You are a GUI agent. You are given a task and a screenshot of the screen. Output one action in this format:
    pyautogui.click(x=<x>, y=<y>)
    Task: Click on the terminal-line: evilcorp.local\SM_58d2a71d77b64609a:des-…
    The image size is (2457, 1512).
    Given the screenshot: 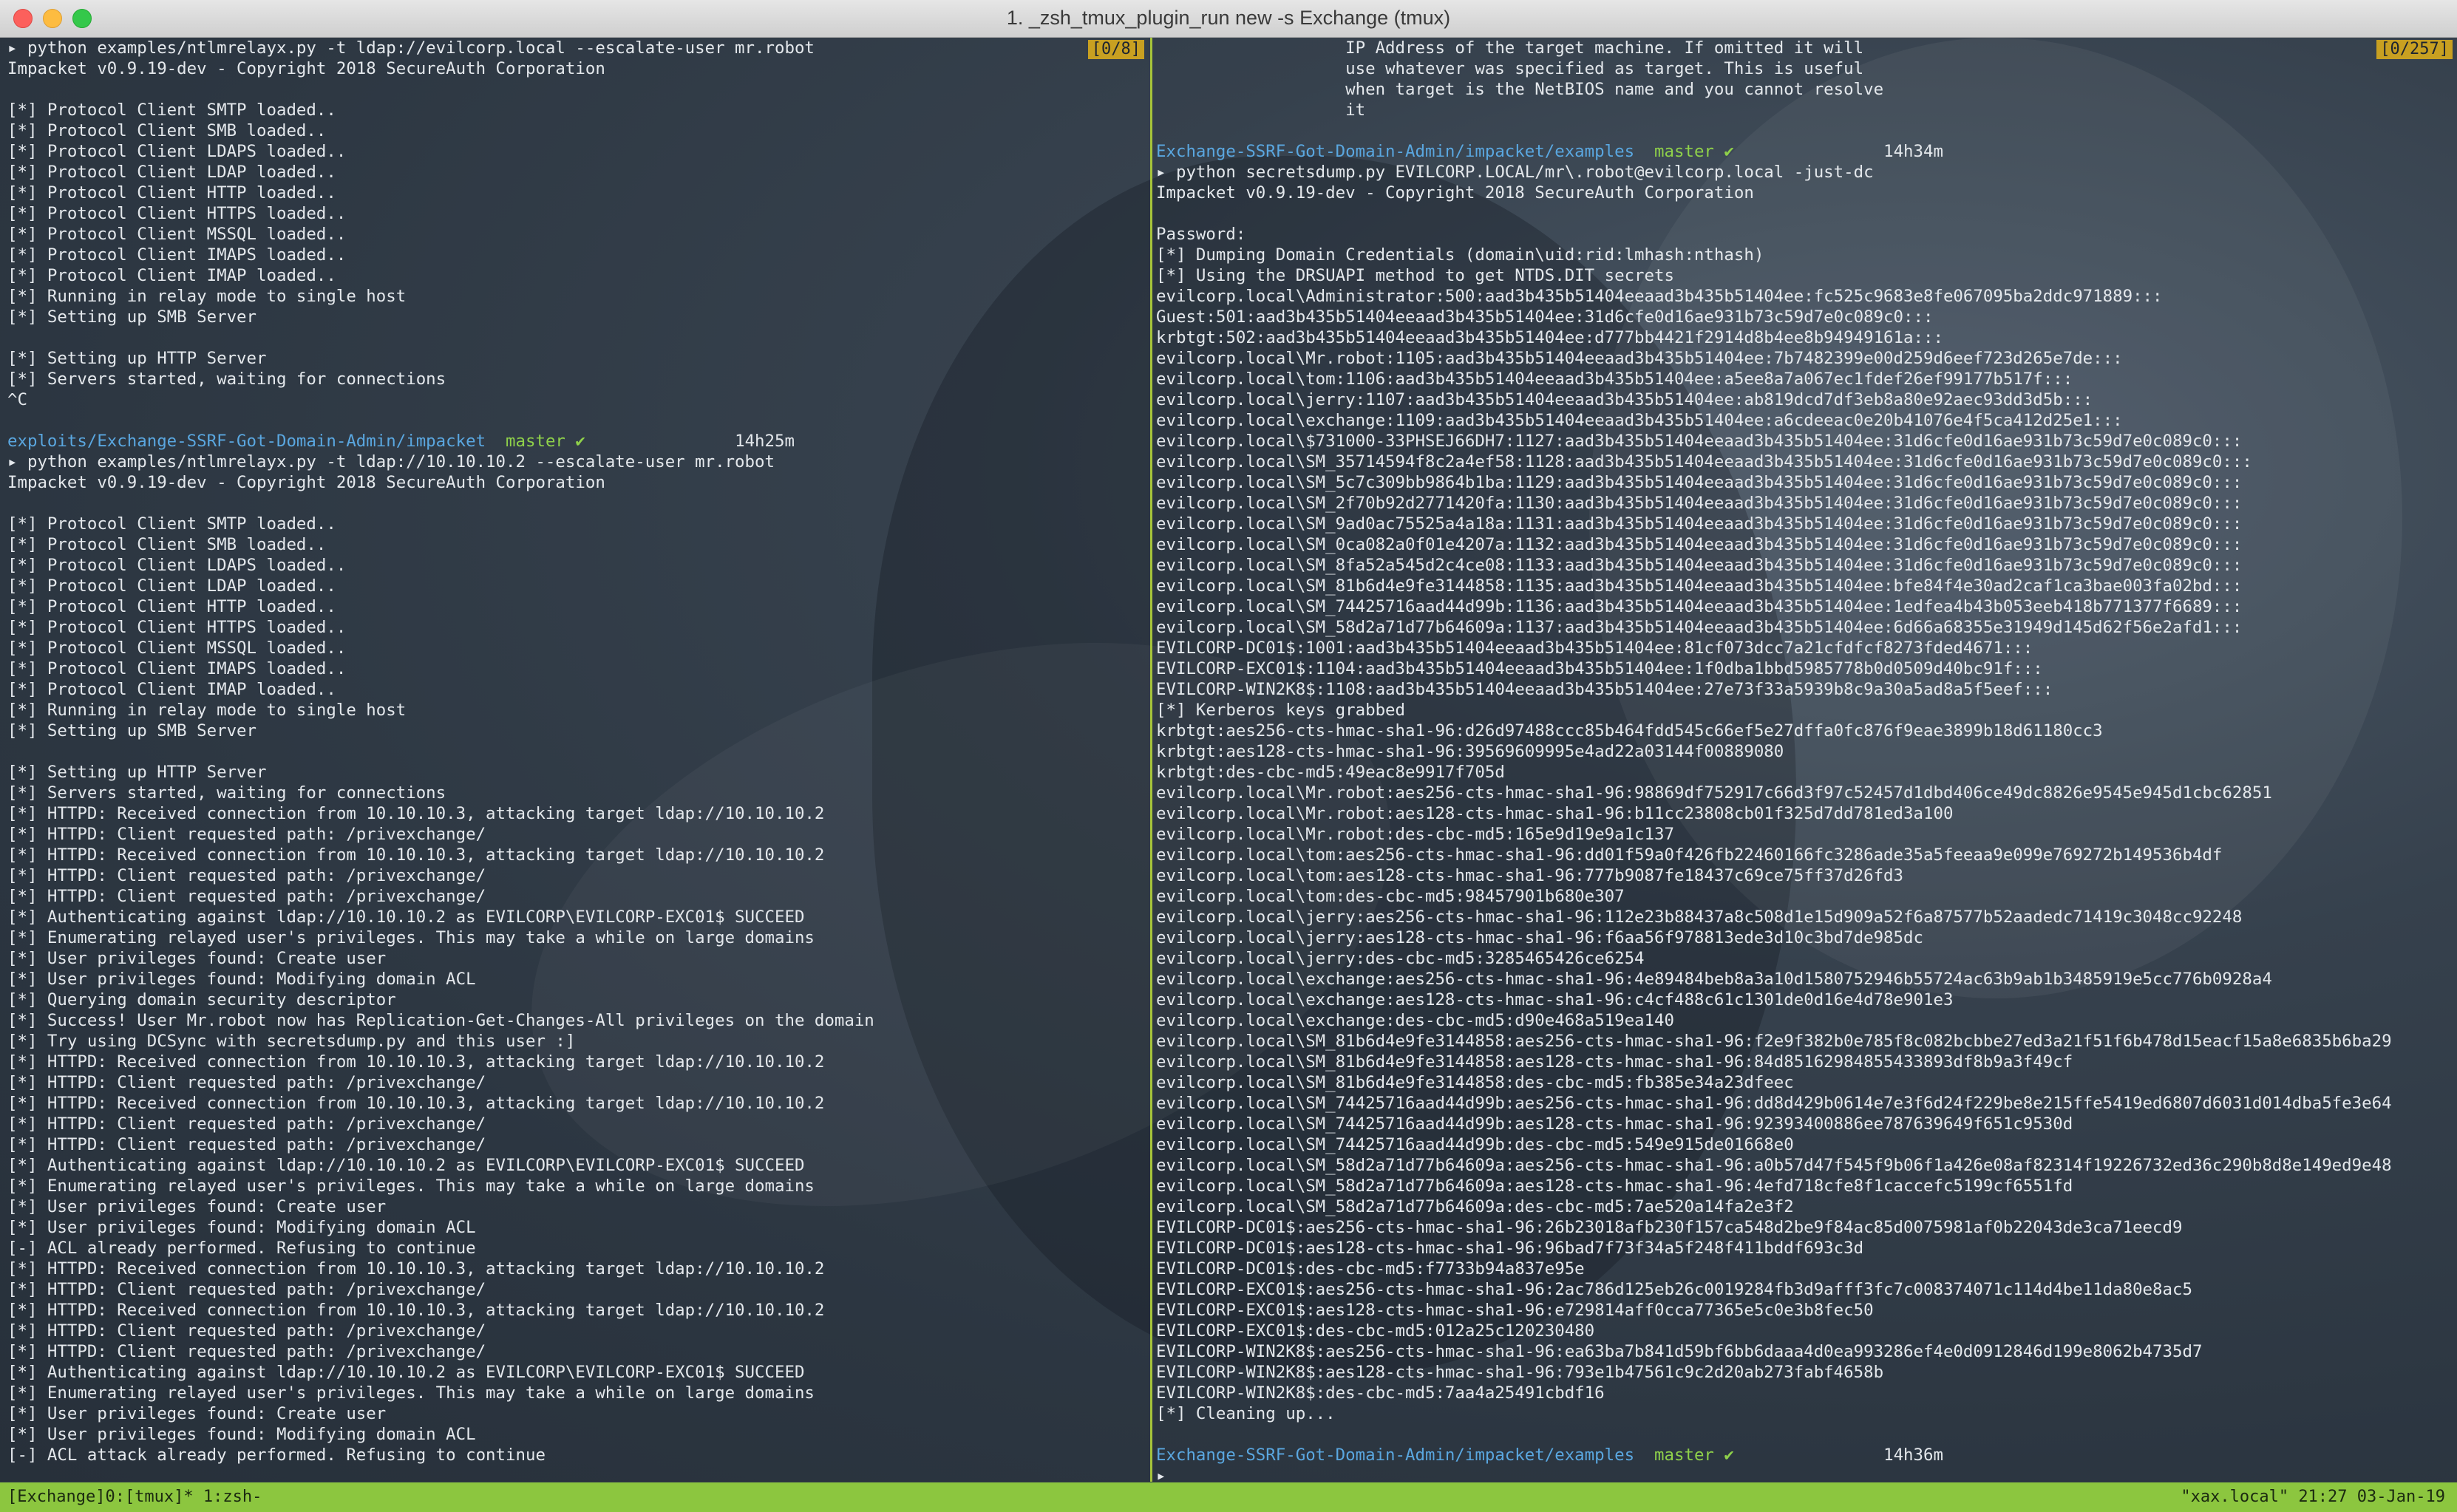 What is the action you would take?
    pyautogui.click(x=1475, y=1206)
    